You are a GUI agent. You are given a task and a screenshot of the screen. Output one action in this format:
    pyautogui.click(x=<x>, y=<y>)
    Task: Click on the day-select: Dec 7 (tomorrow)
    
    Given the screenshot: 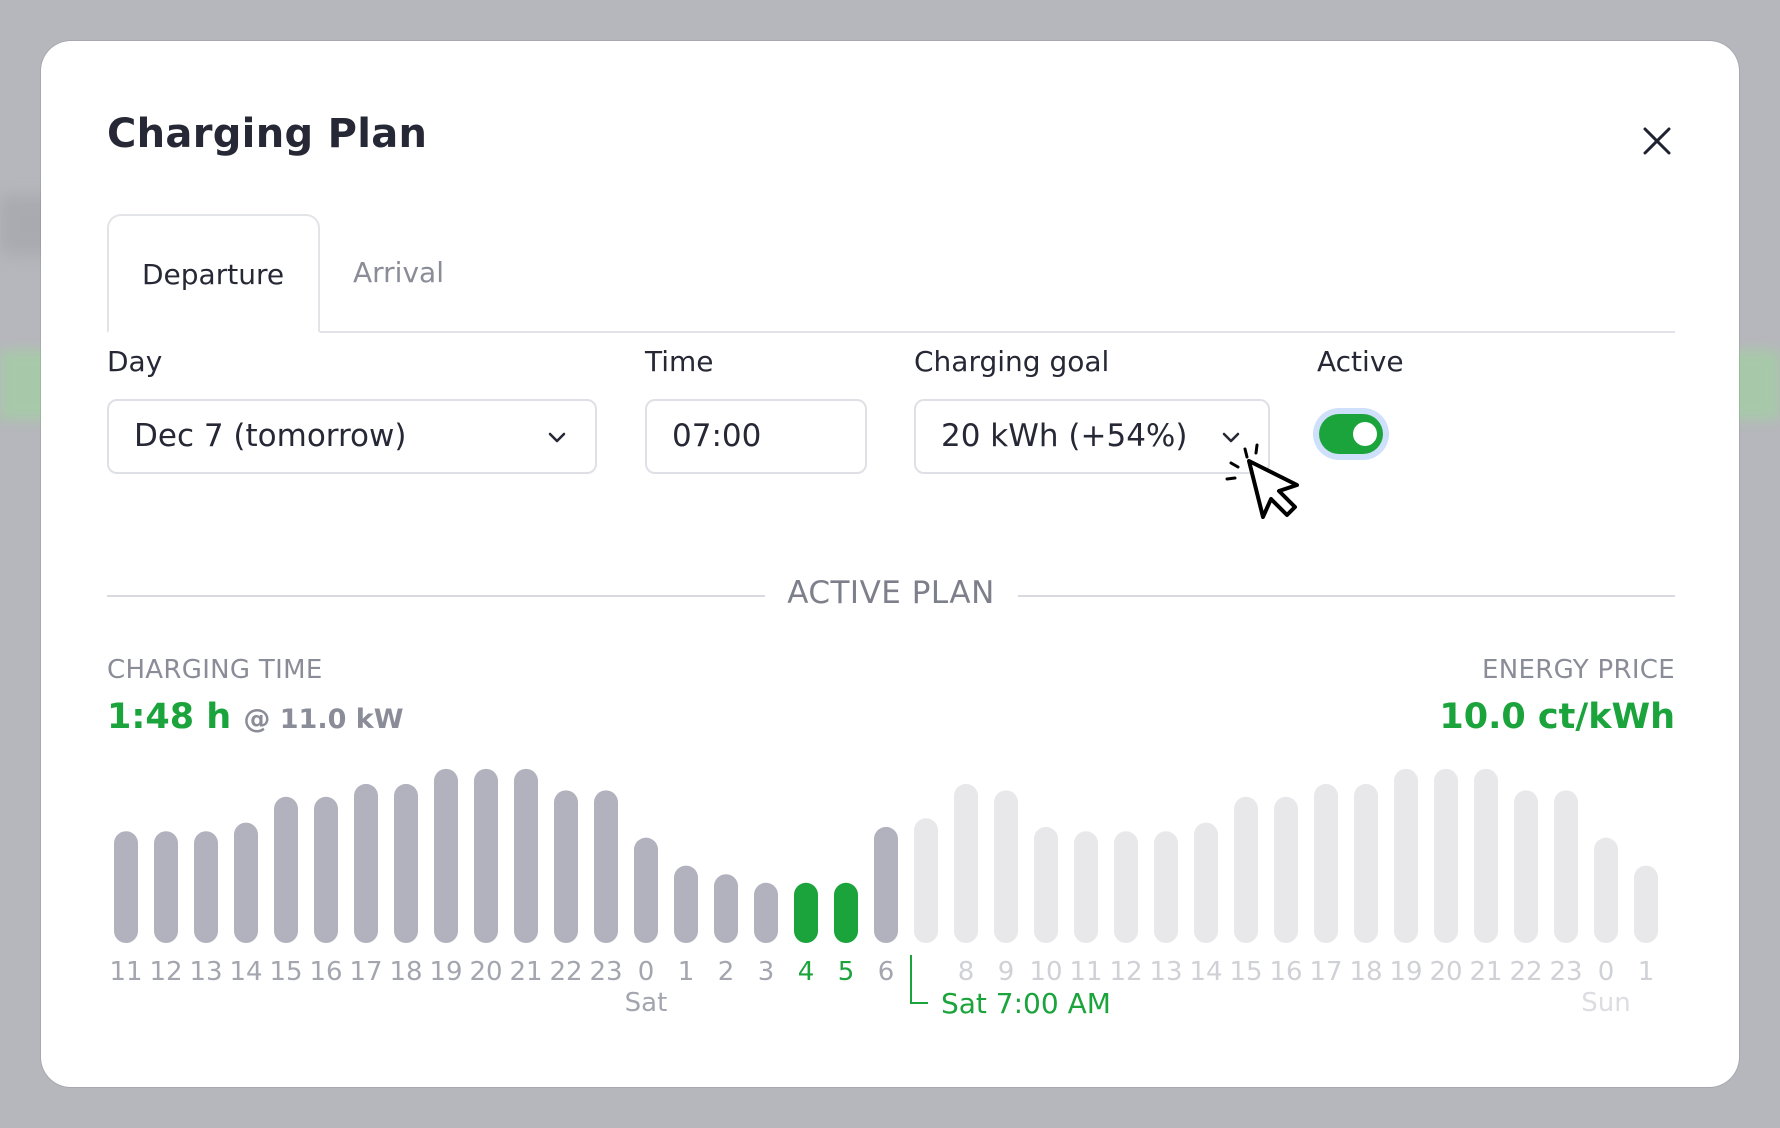 What is the action you would take?
    pyautogui.click(x=352, y=436)
    